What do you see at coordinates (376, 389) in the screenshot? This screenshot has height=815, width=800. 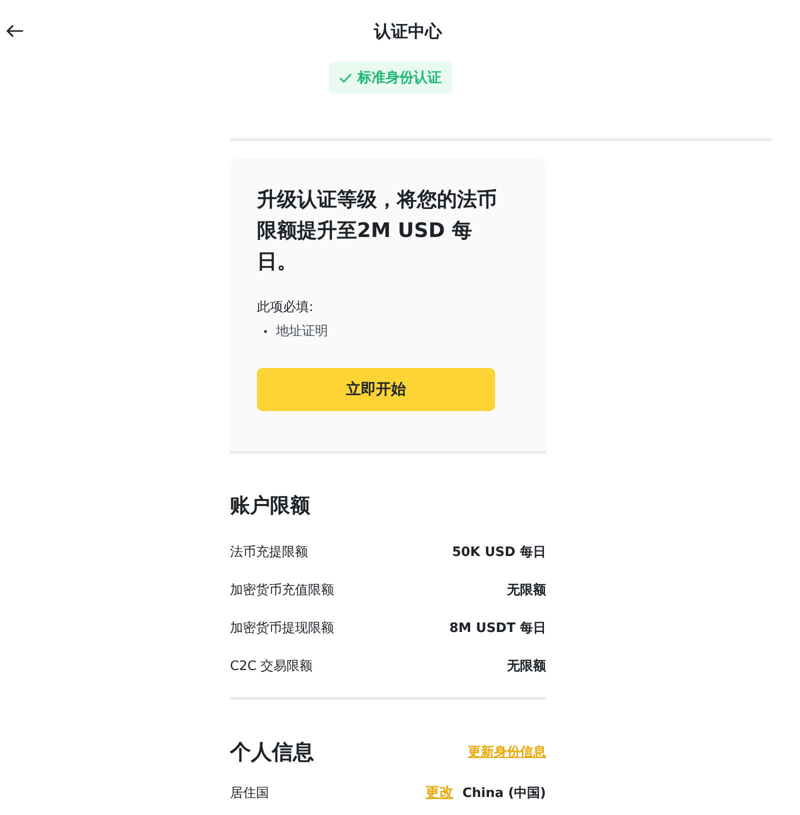 I see `start-button: 立即开始` at bounding box center [376, 389].